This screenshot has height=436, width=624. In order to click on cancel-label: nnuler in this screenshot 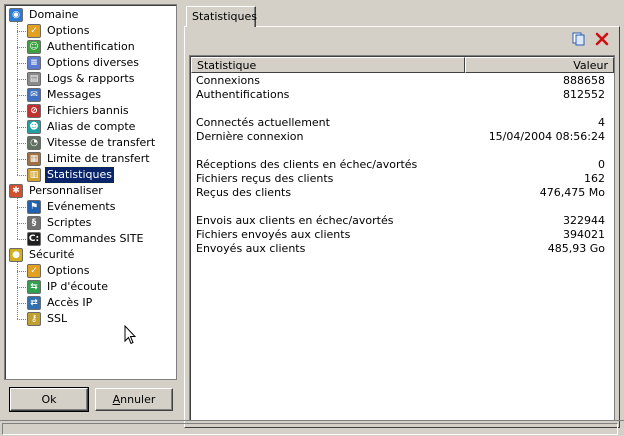, I will do `click(138, 399)`.